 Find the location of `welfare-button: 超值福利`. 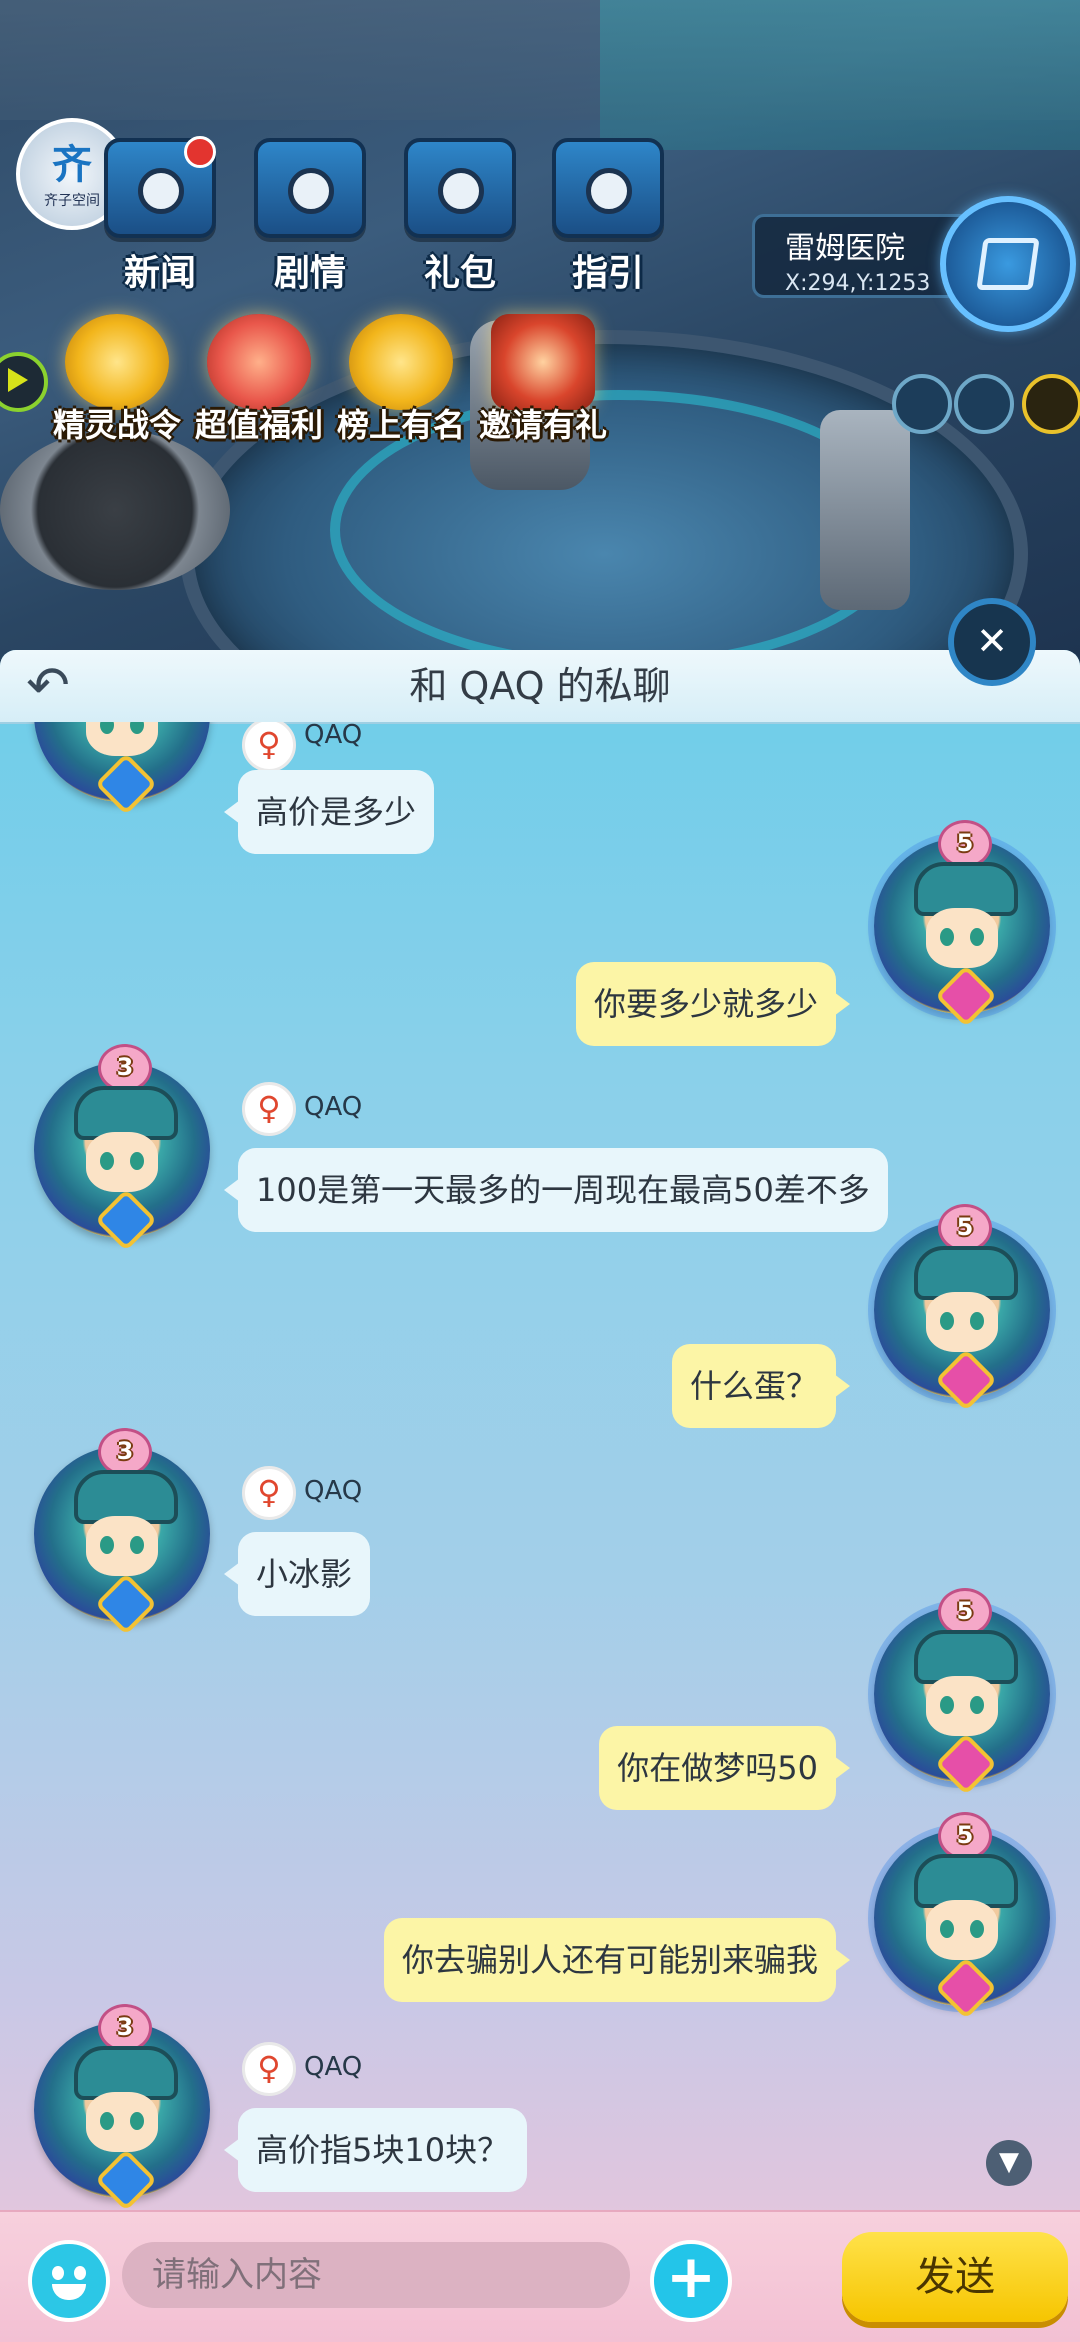

welfare-button: 超值福利 is located at coordinates (259, 380).